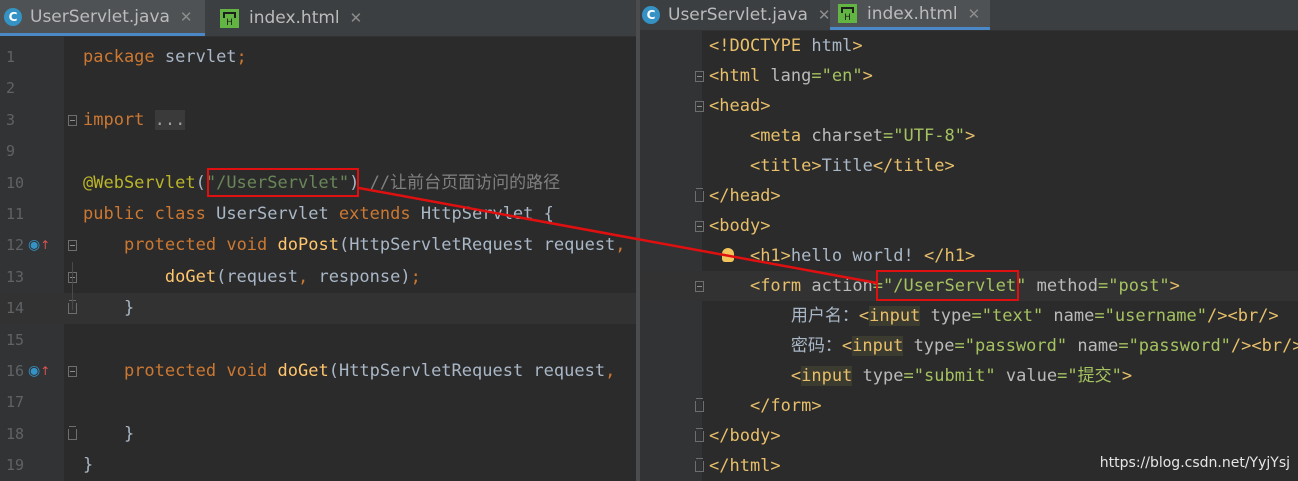  What do you see at coordinates (862, 256) in the screenshot?
I see `code-text: <h1>hello world! </h1>` at bounding box center [862, 256].